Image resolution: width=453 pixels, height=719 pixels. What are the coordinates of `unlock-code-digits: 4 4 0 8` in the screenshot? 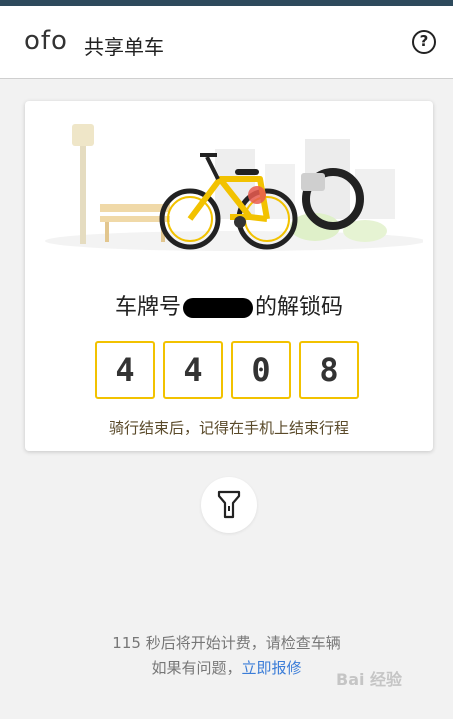 It's located at (227, 372).